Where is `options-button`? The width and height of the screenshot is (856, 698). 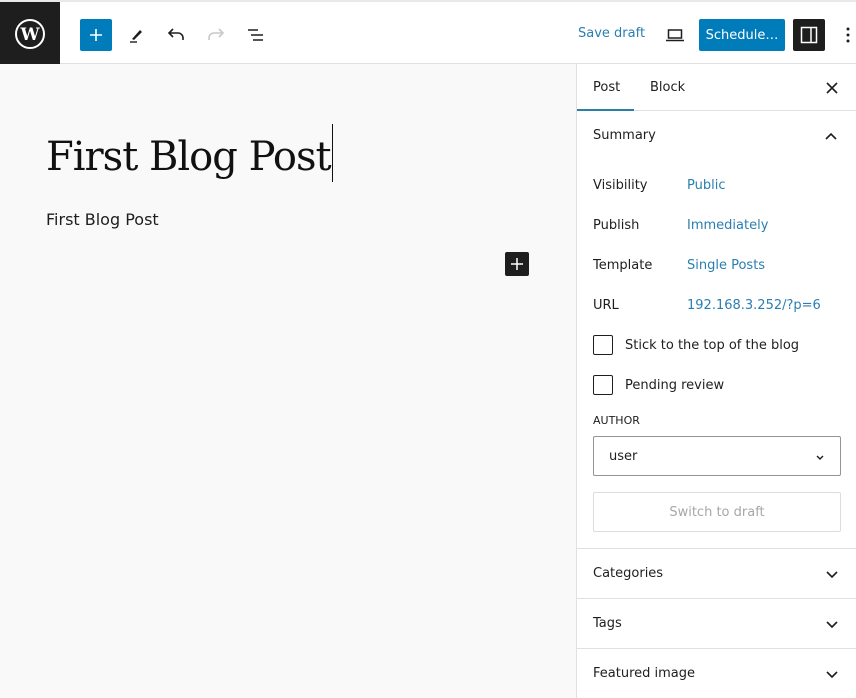 options-button is located at coordinates (848, 35).